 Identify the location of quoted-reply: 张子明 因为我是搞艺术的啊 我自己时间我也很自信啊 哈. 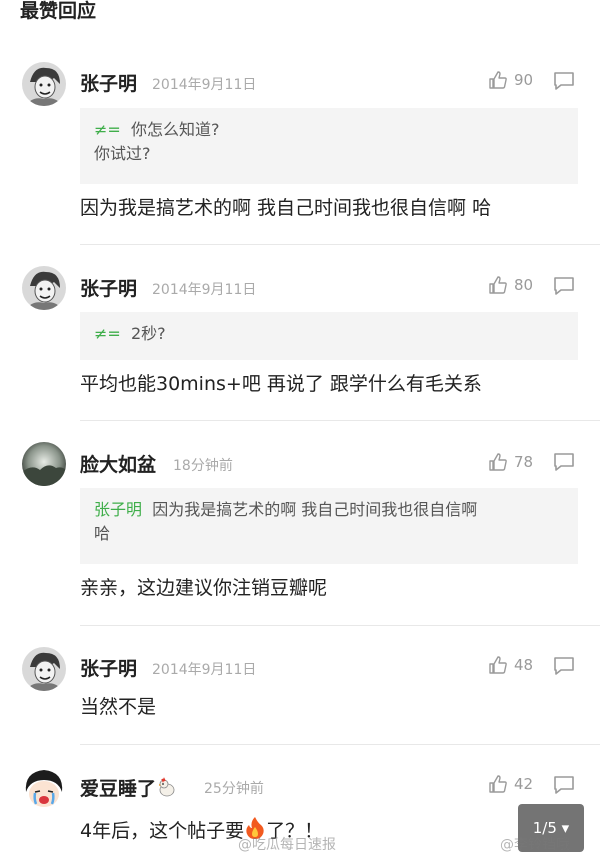
(329, 526).